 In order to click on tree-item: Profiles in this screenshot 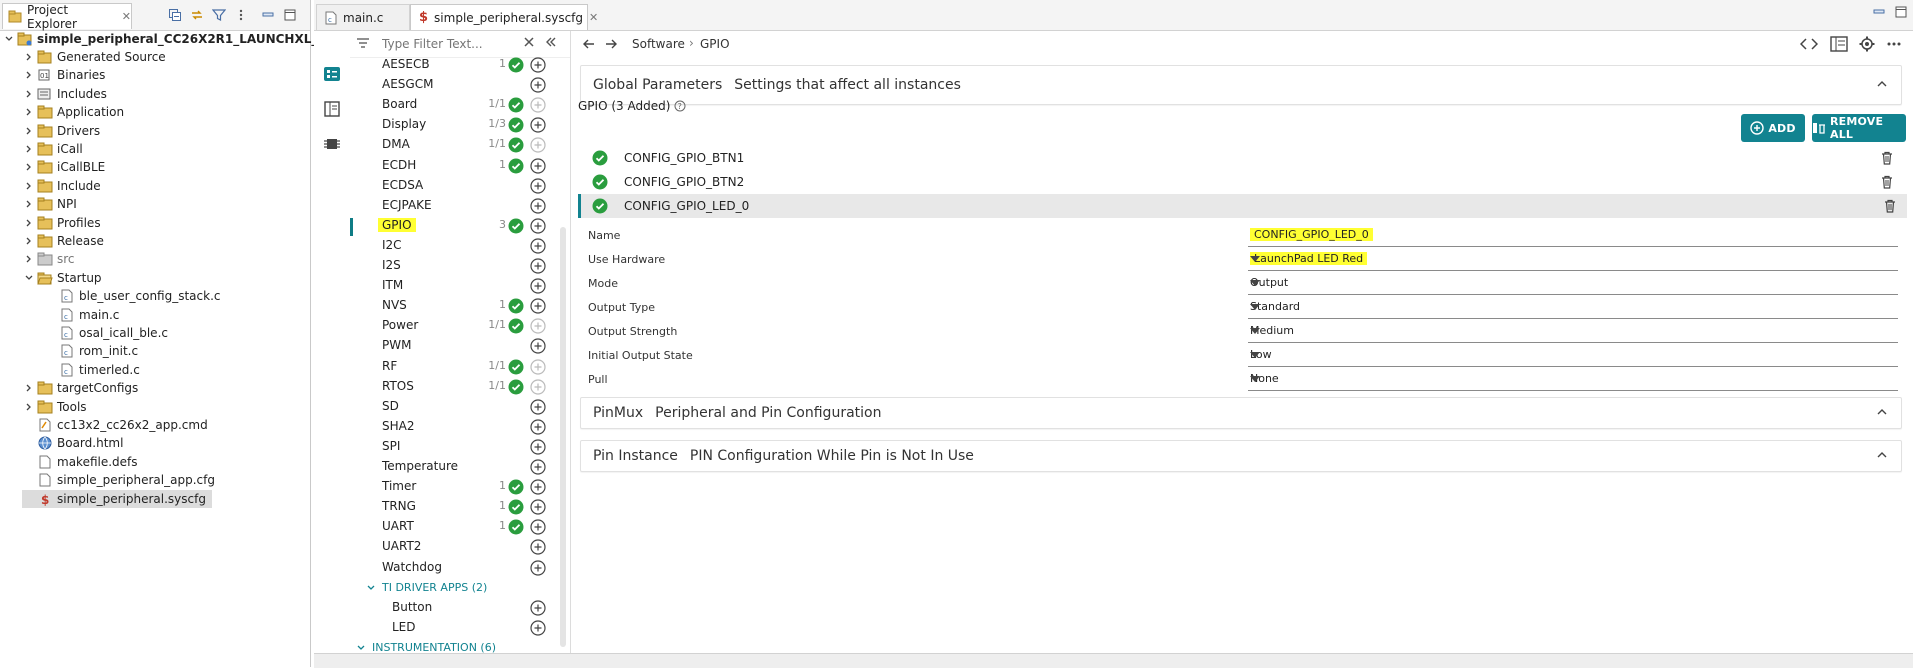, I will do `click(61, 223)`.